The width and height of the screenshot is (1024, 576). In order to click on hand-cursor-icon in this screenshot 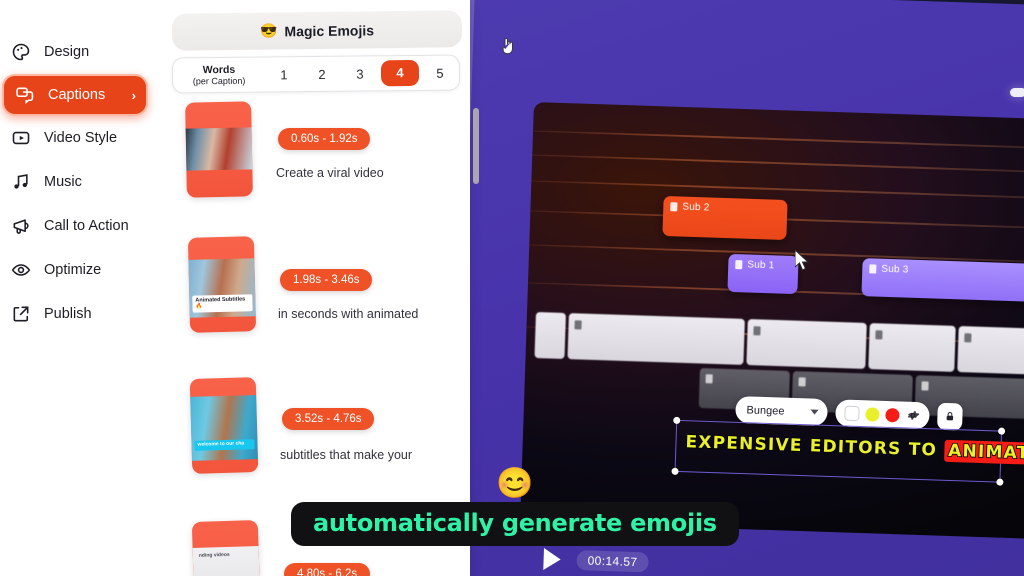, I will do `click(507, 48)`.